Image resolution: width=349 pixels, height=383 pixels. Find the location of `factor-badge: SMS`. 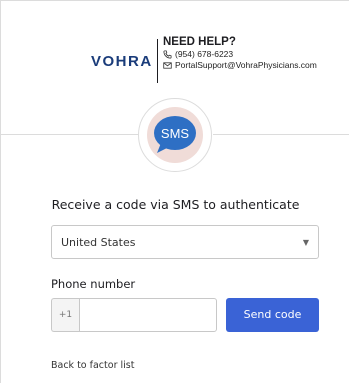

factor-badge: SMS is located at coordinates (175, 135).